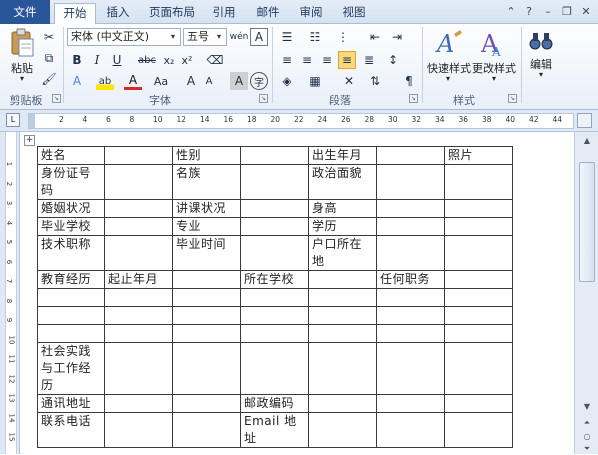 The image size is (598, 455). I want to click on shading-icon: ◈, so click(287, 81).